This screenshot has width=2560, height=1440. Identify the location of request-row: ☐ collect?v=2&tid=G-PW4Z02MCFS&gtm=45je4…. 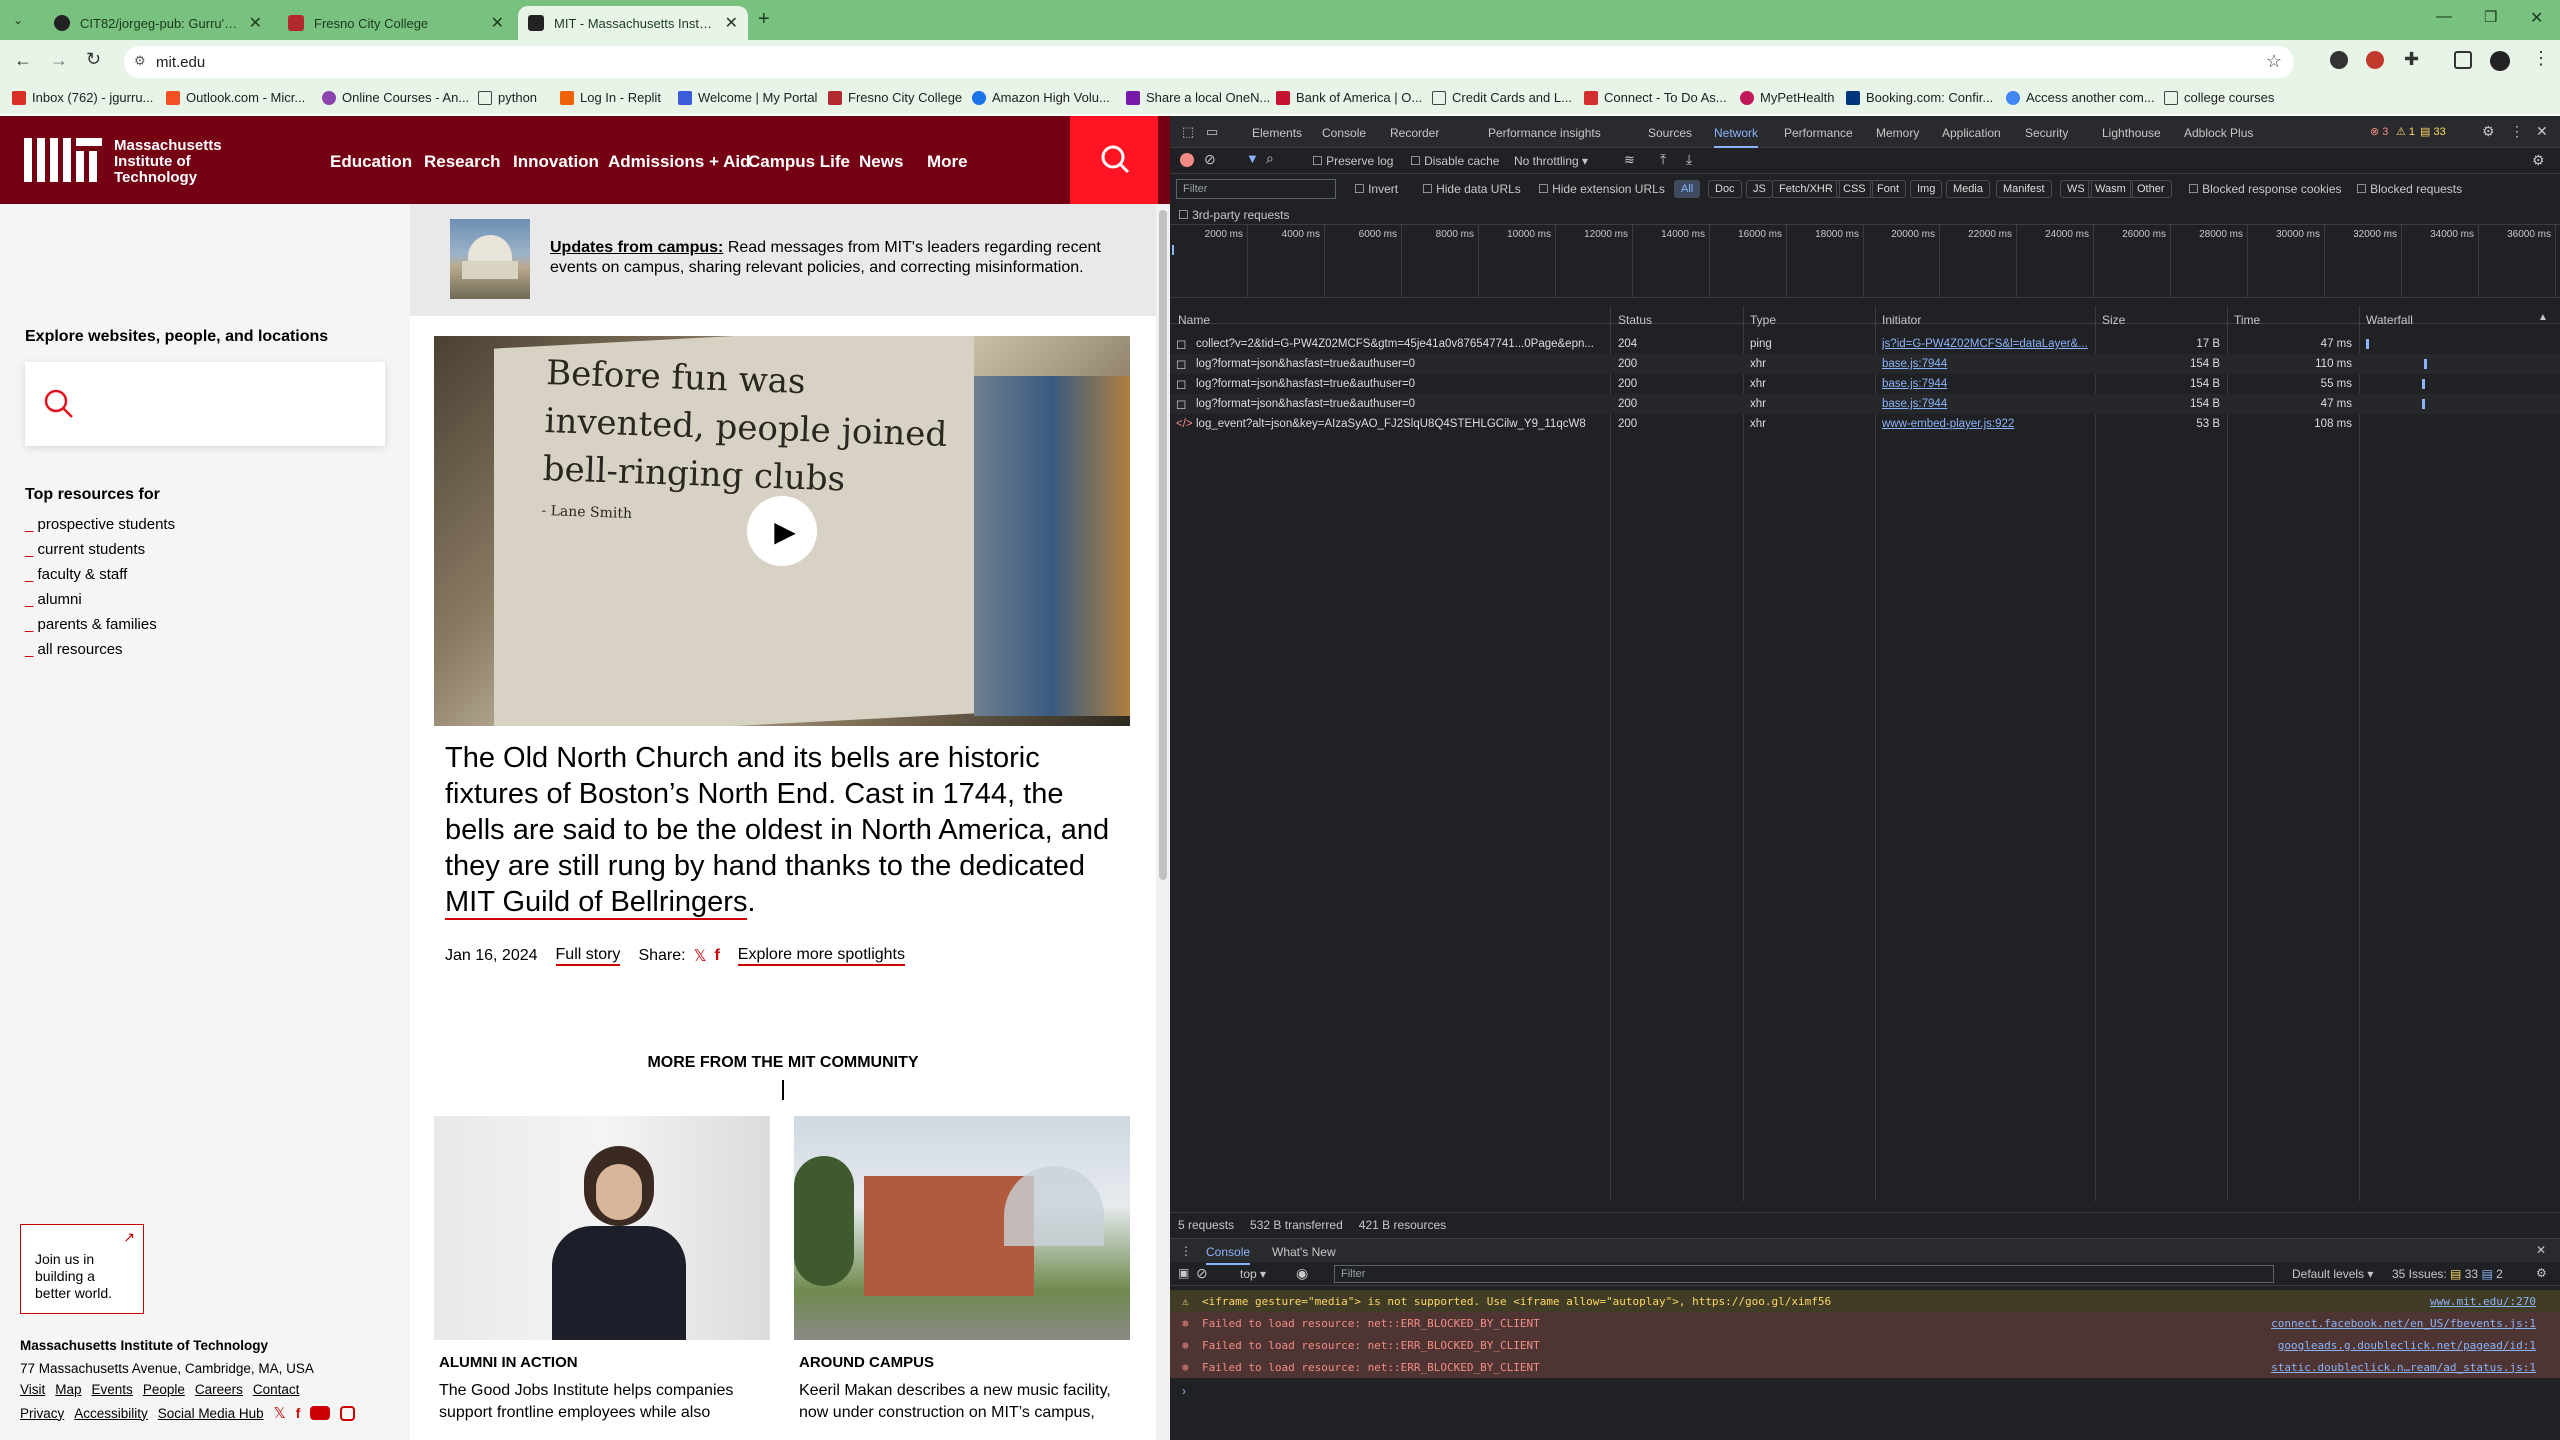
(1865, 344).